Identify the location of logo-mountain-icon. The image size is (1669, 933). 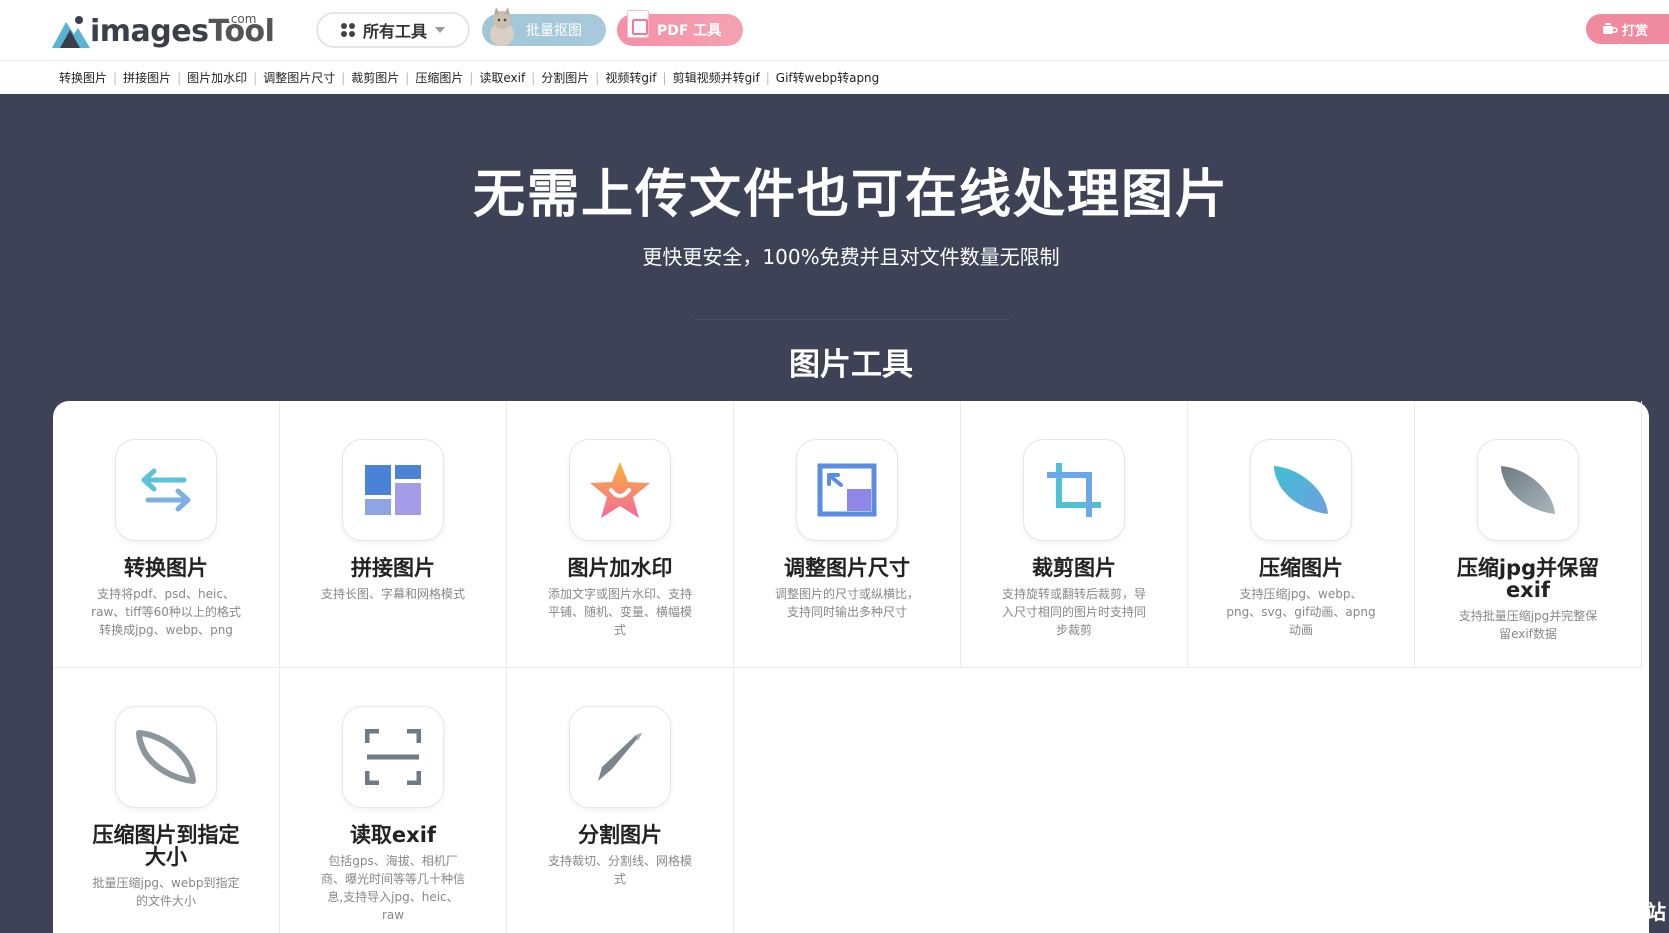
(71, 32).